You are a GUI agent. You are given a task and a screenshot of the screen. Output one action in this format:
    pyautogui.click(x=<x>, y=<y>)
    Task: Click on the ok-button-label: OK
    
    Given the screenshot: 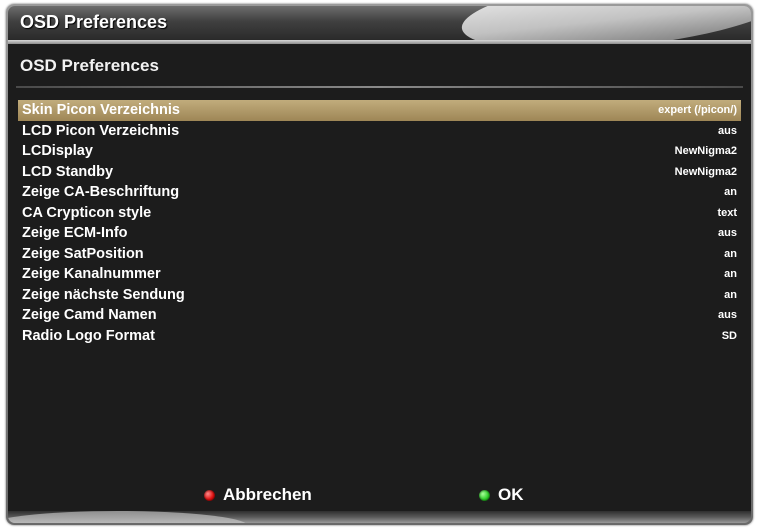 What is the action you would take?
    pyautogui.click(x=511, y=494)
    